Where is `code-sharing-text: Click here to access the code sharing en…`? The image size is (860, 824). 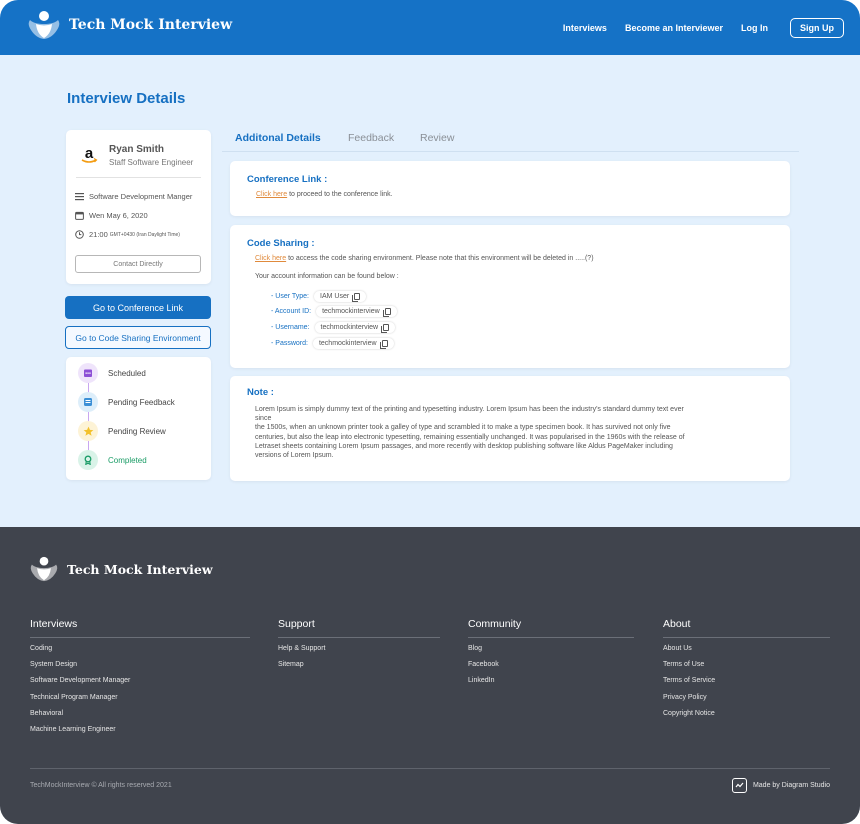 code-sharing-text: Click here to access the code sharing en… is located at coordinates (424, 258).